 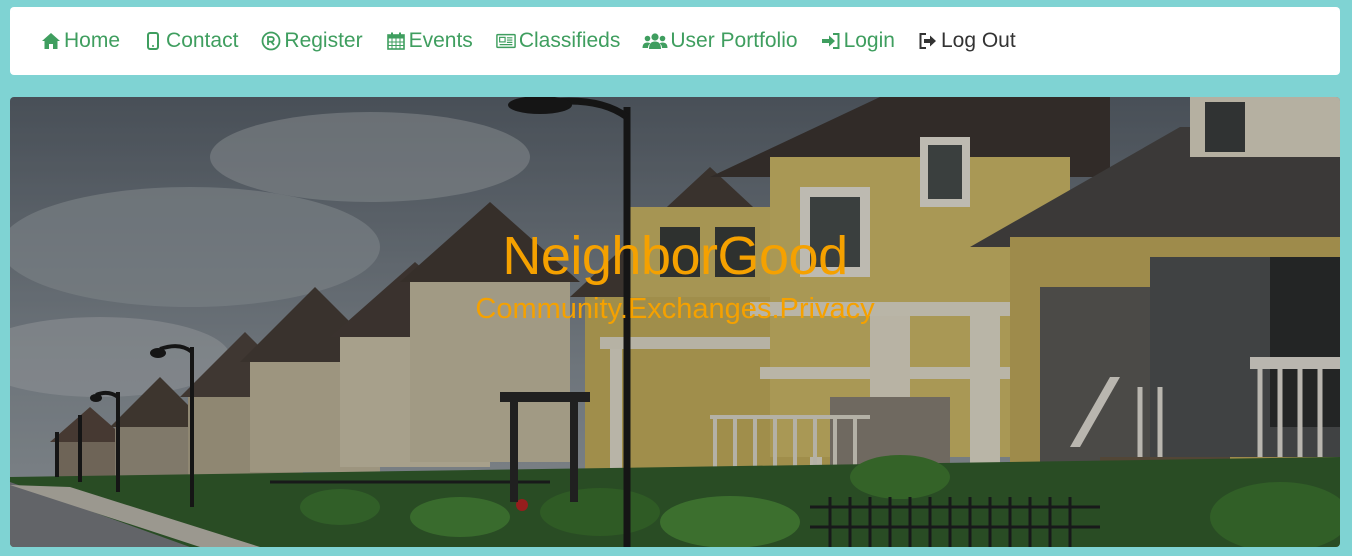 I want to click on nav-logout-link: Log Out, so click(x=966, y=41).